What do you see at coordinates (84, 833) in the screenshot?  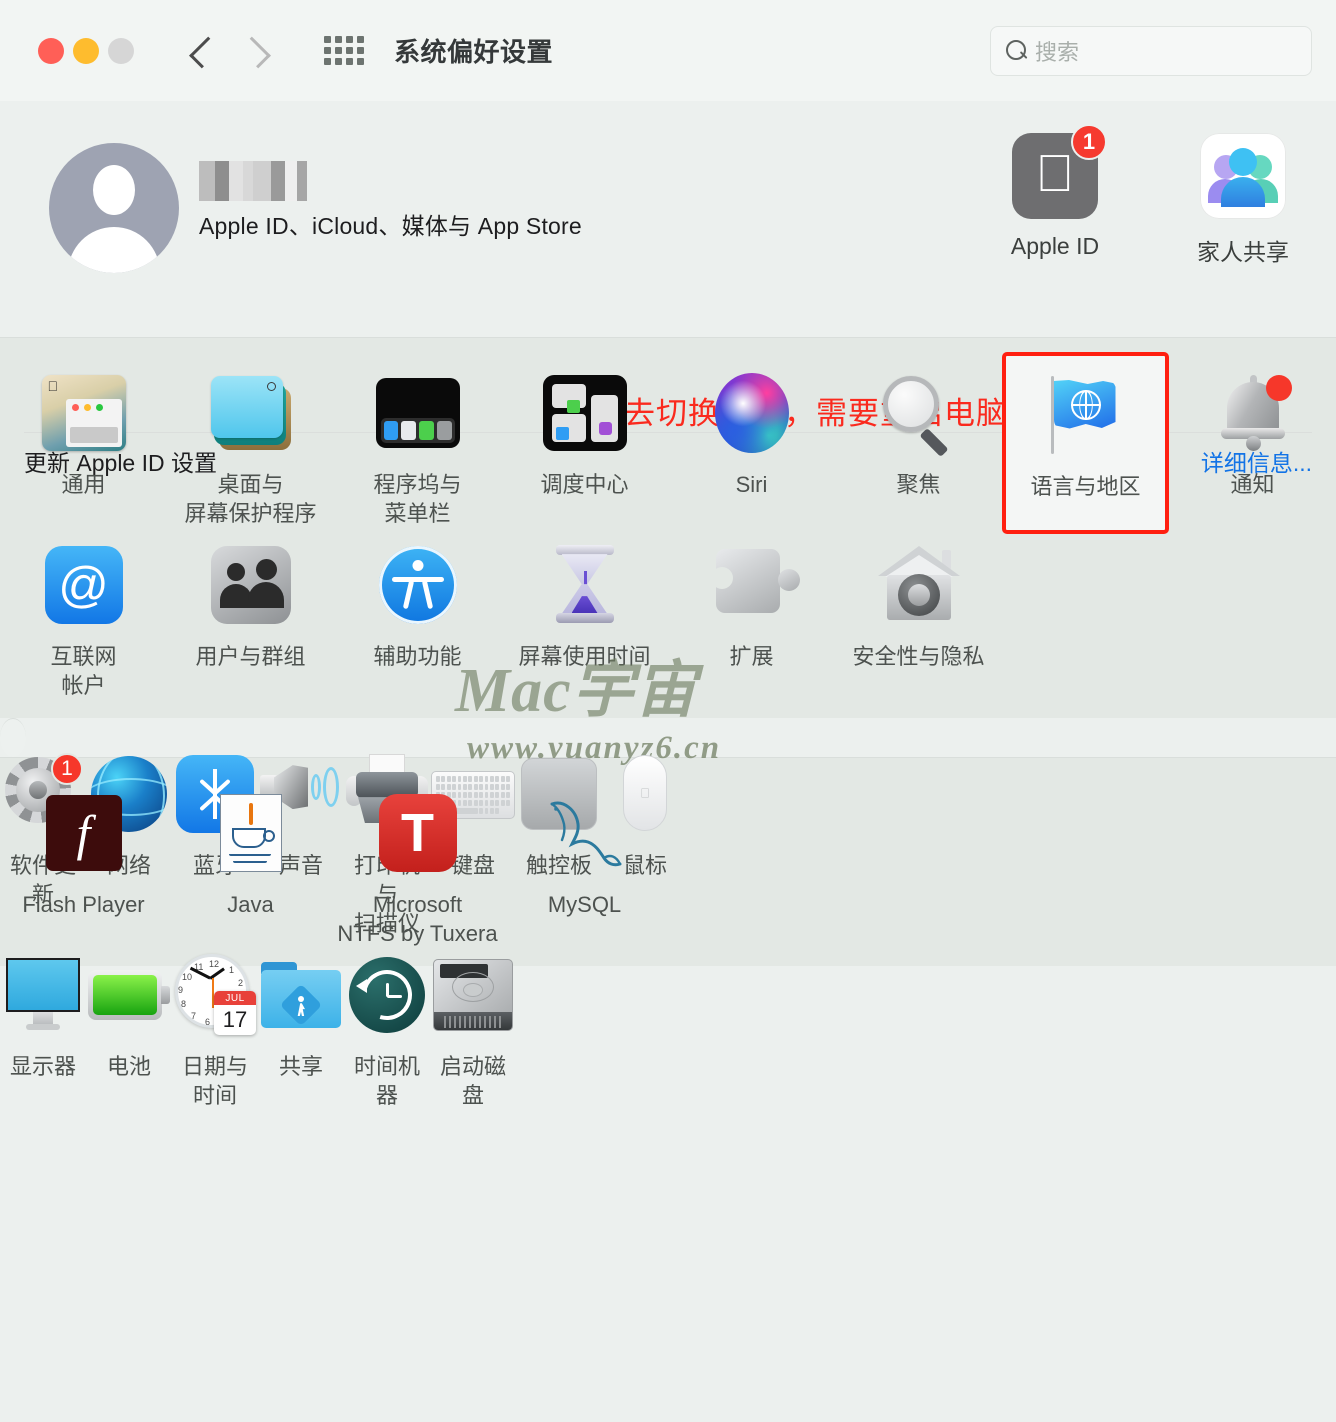 I see `flash-player-icon: f` at bounding box center [84, 833].